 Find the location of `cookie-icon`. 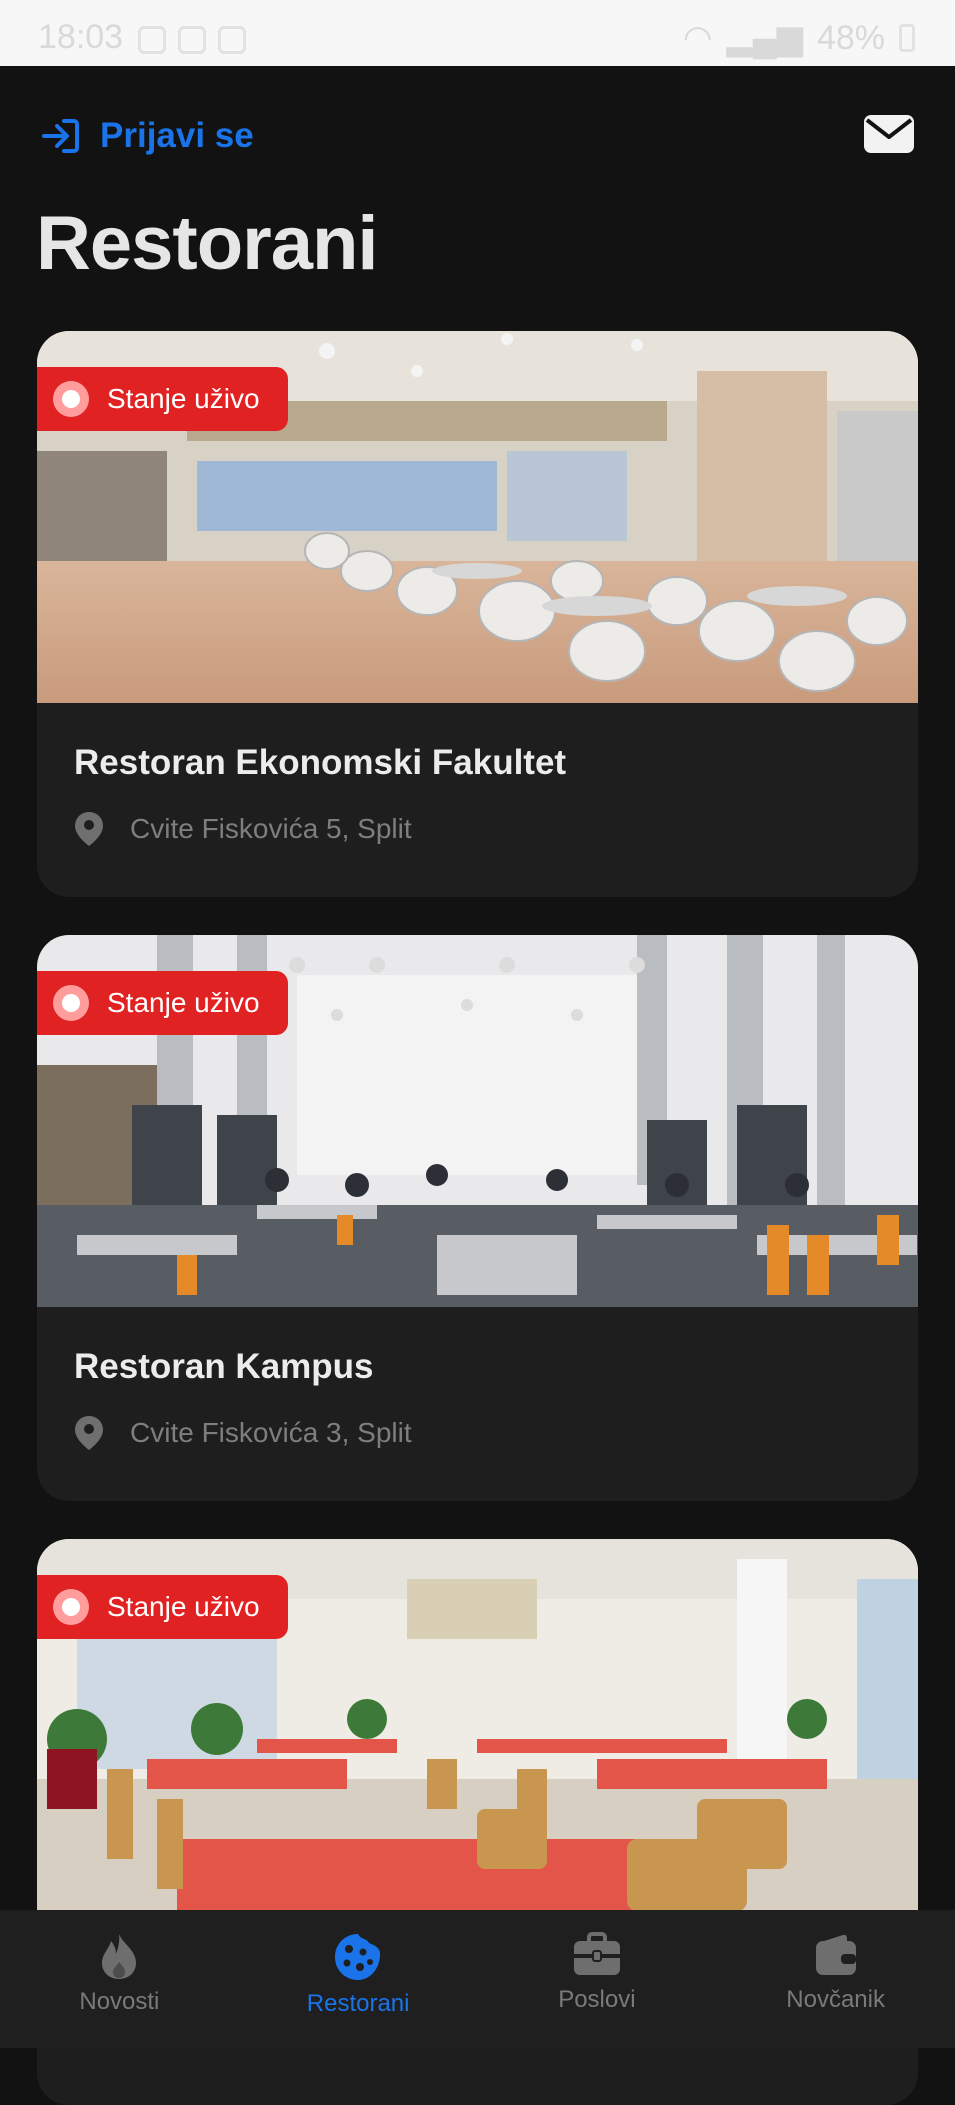

cookie-icon is located at coordinates (358, 1957).